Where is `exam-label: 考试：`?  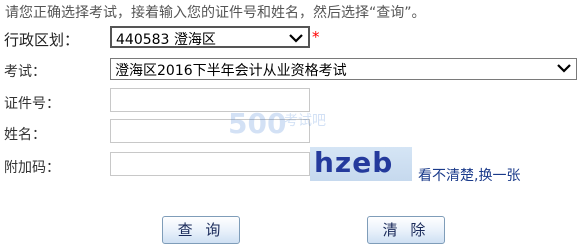 exam-label: 考试： is located at coordinates (25, 72).